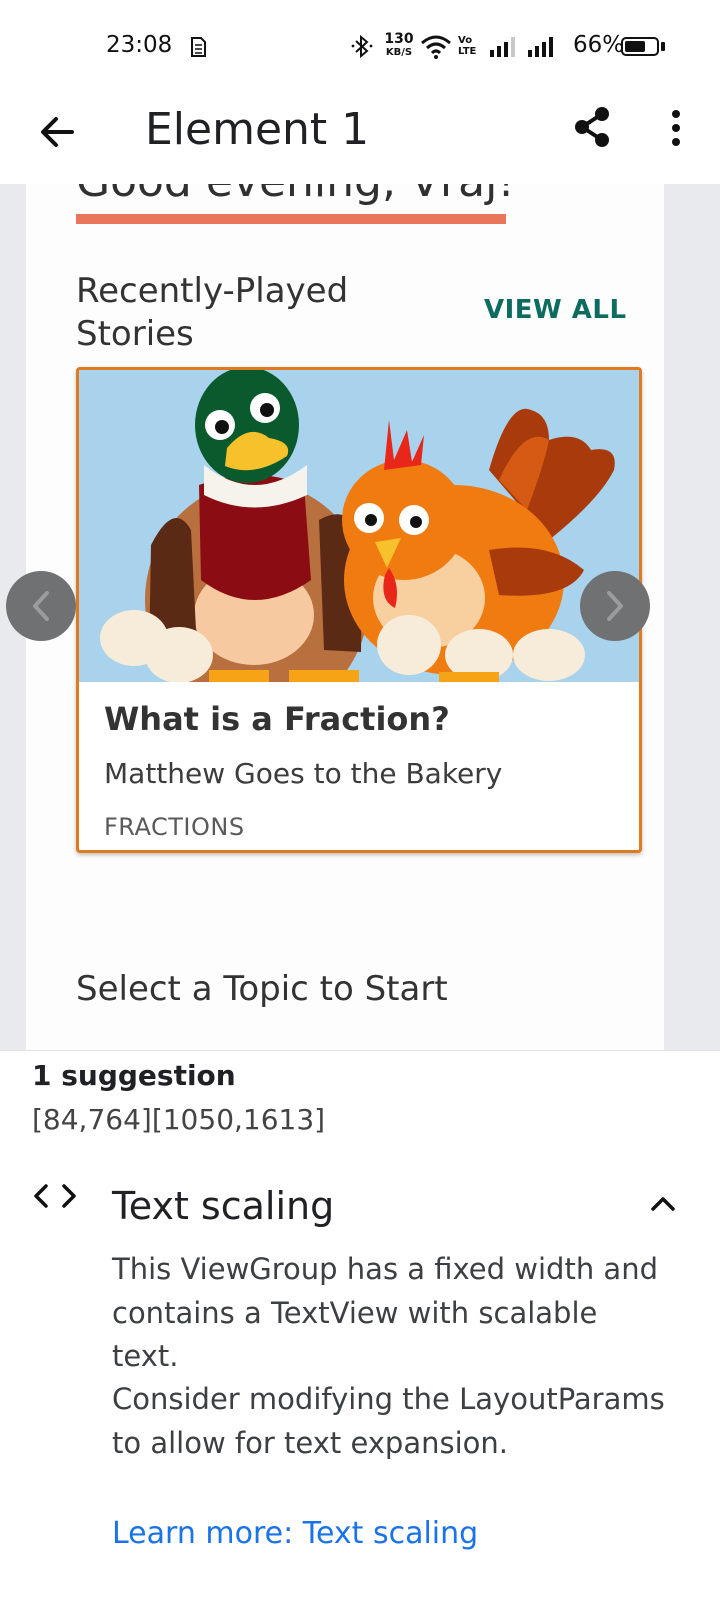  Describe the element at coordinates (663, 46) in the screenshot. I see `battery-tip` at that location.